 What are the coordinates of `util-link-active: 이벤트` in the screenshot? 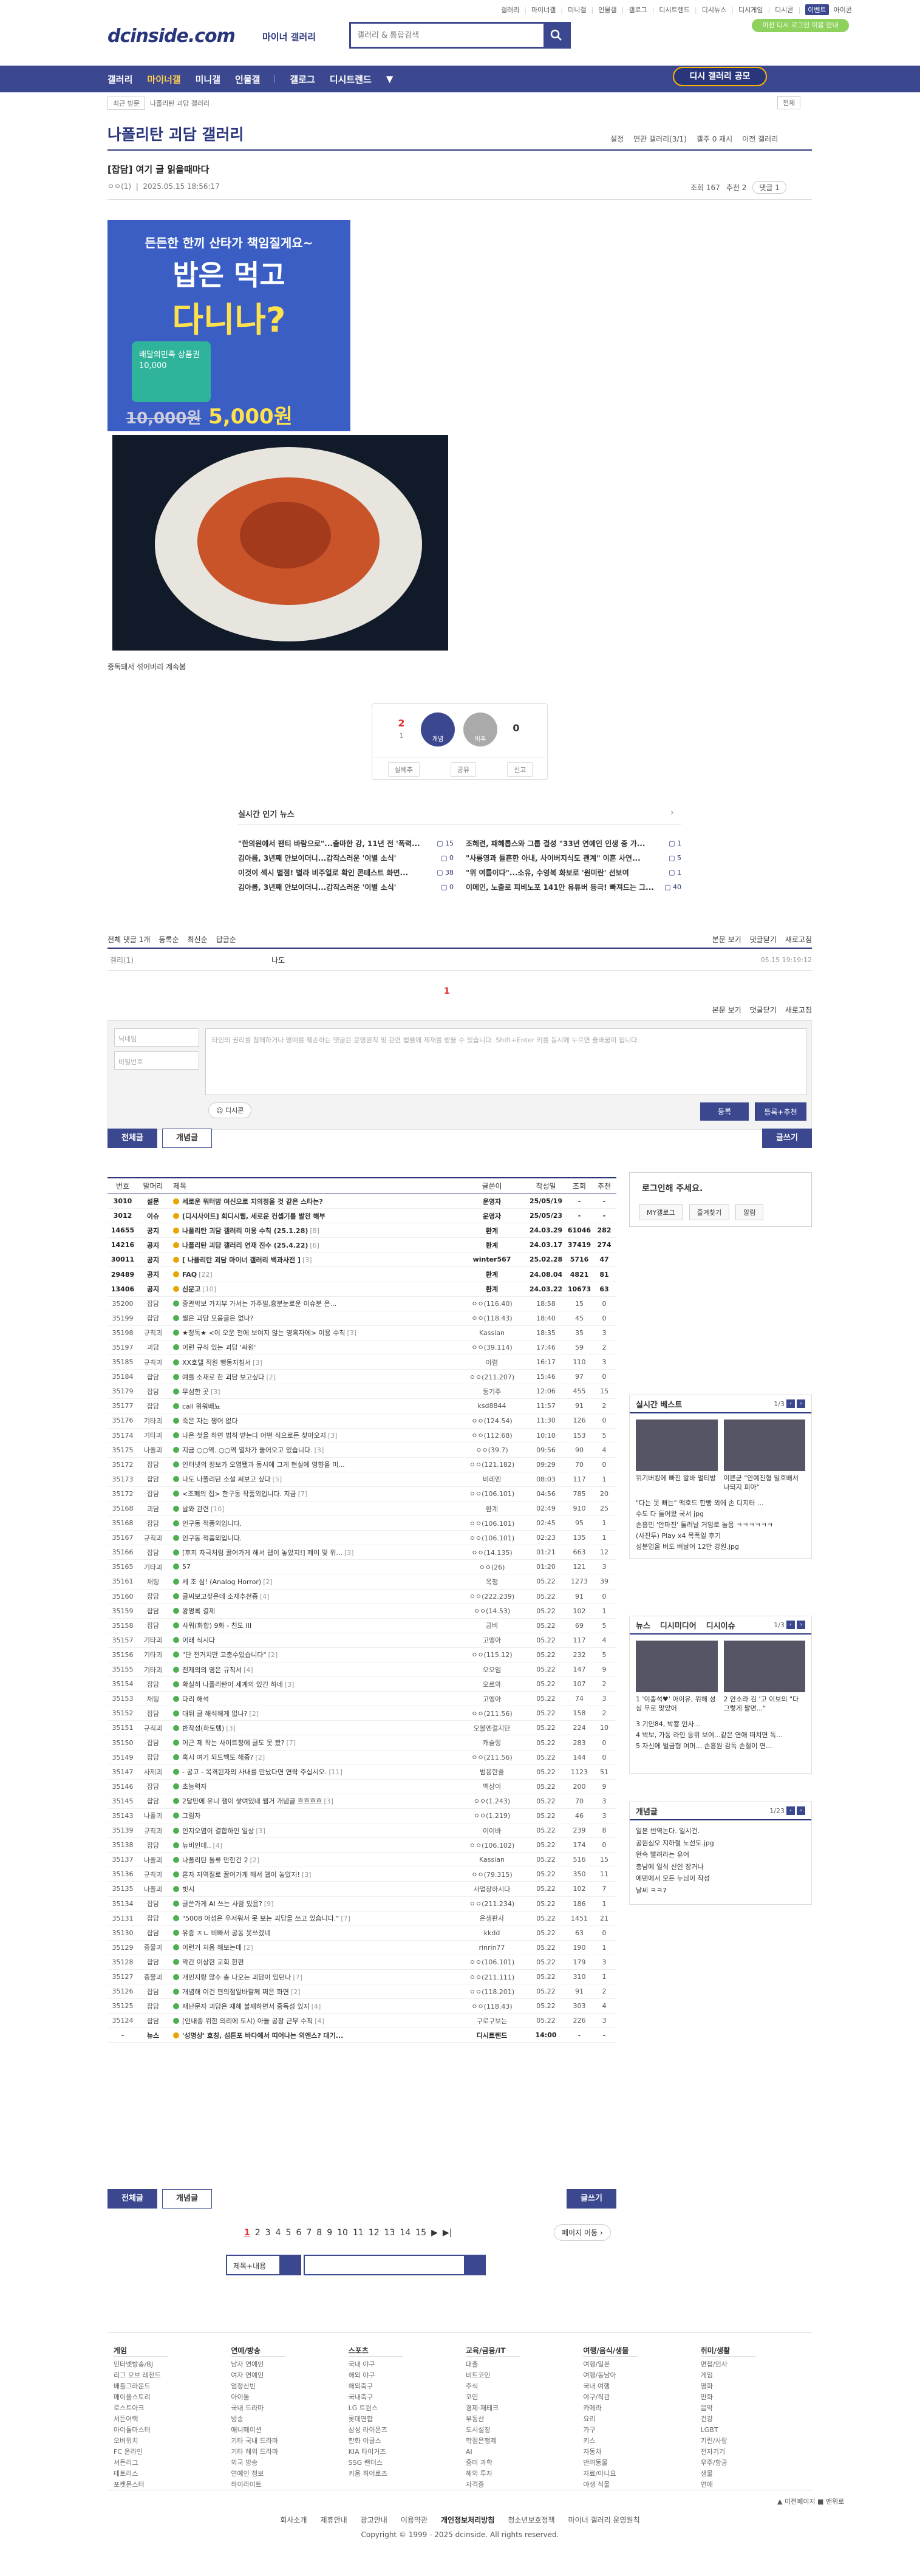 It's located at (817, 9).